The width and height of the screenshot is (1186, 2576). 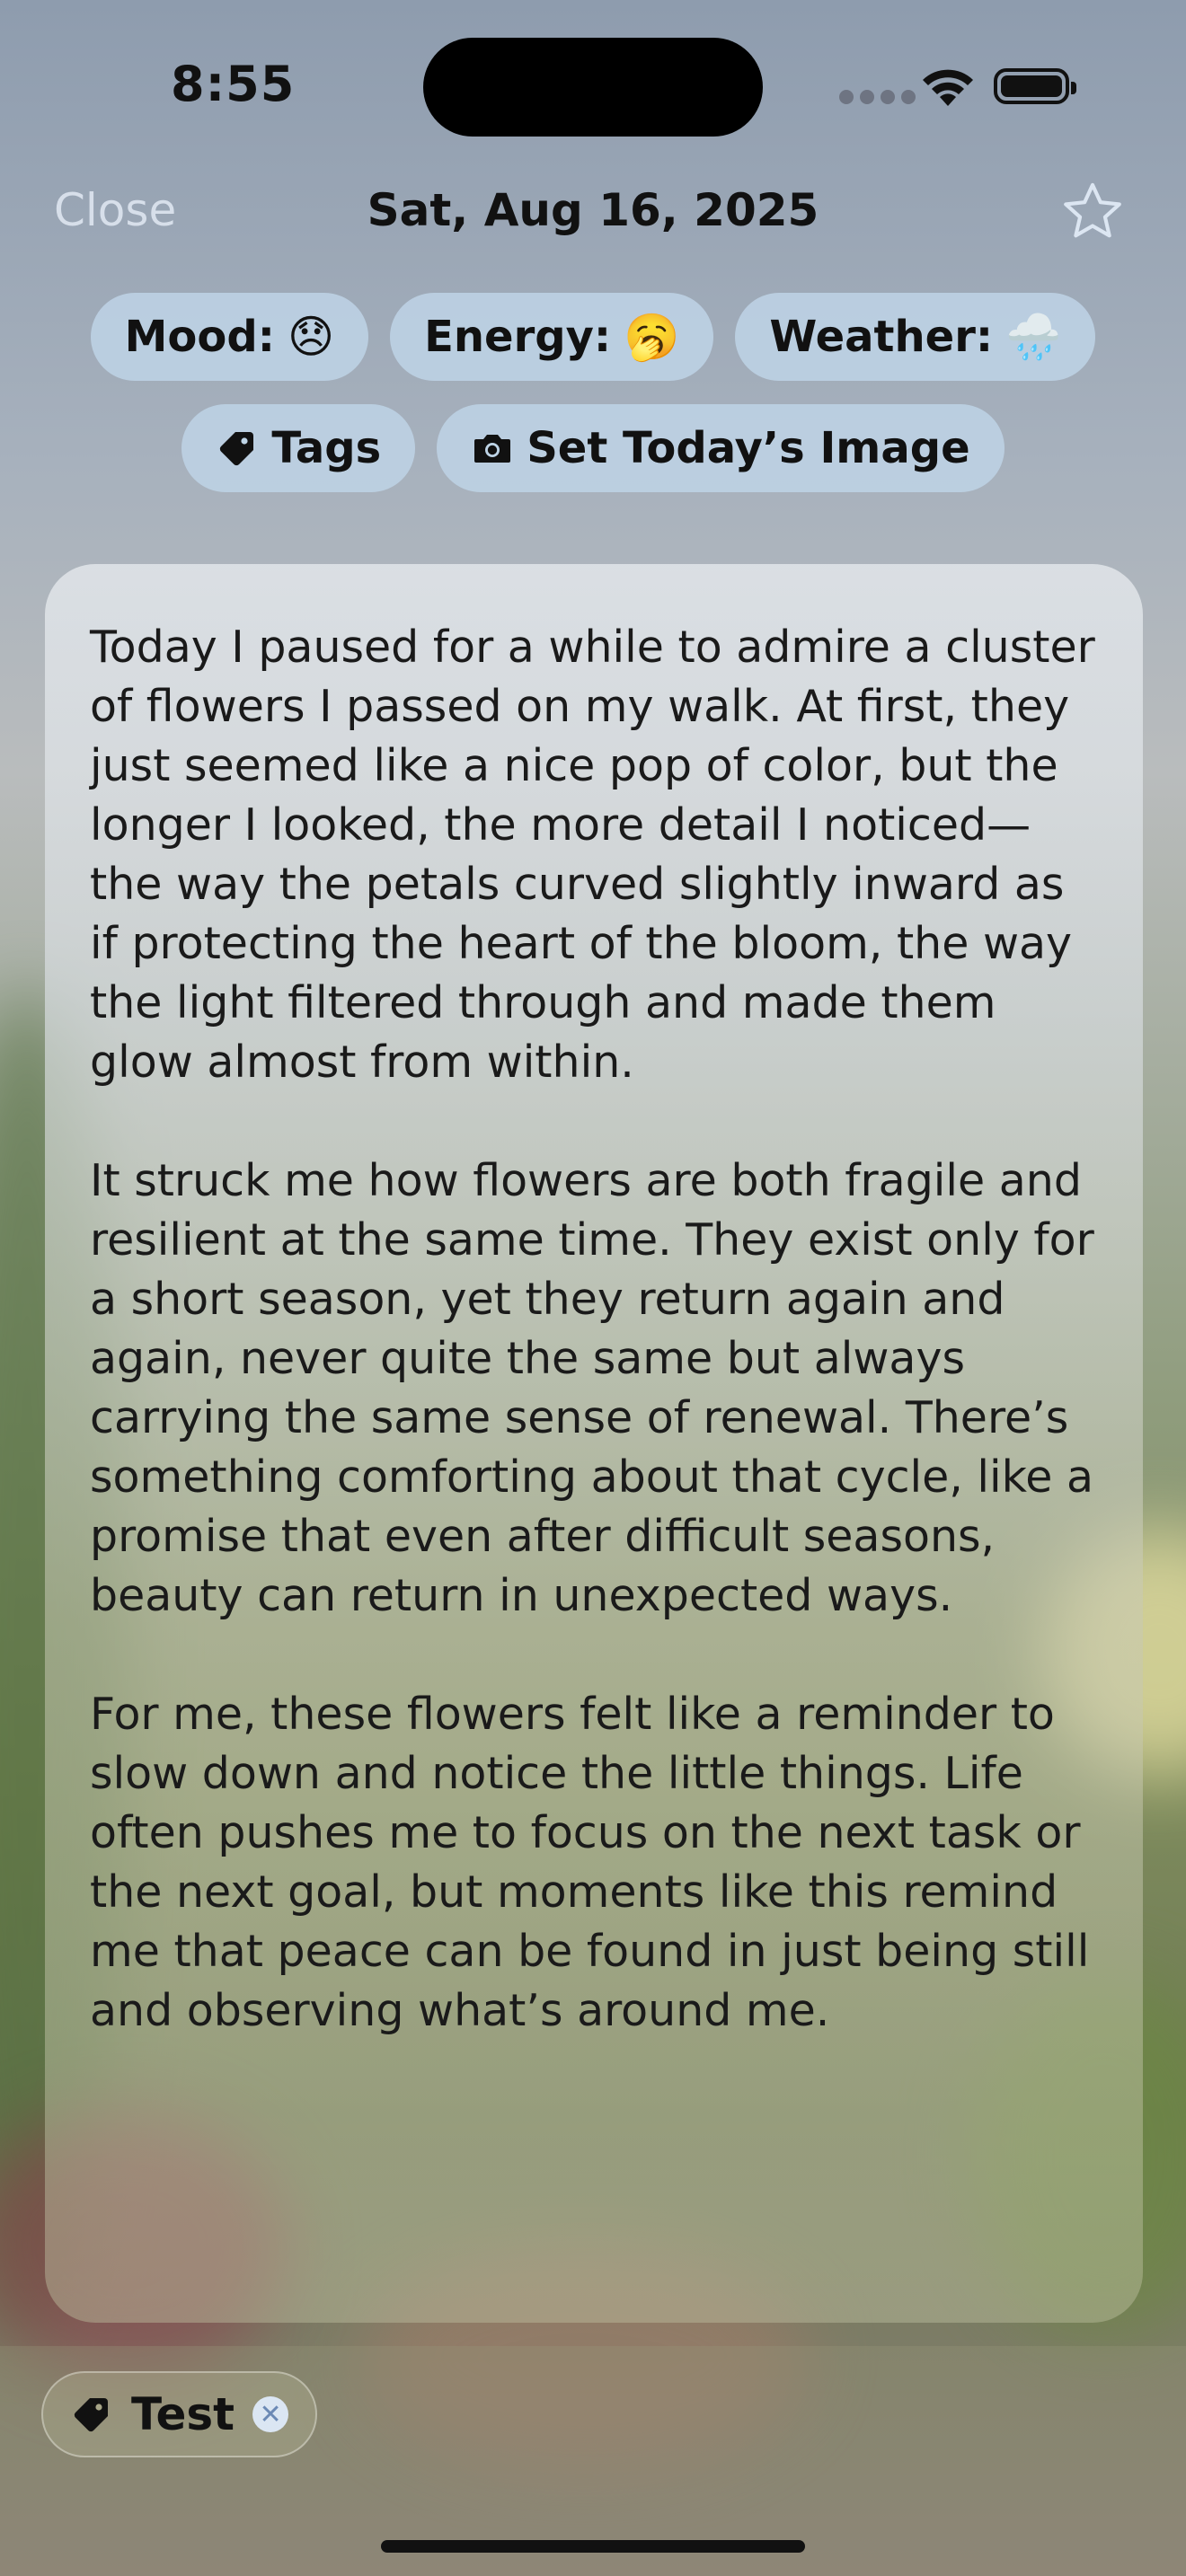 I want to click on status-bar: 8:55, so click(x=593, y=90).